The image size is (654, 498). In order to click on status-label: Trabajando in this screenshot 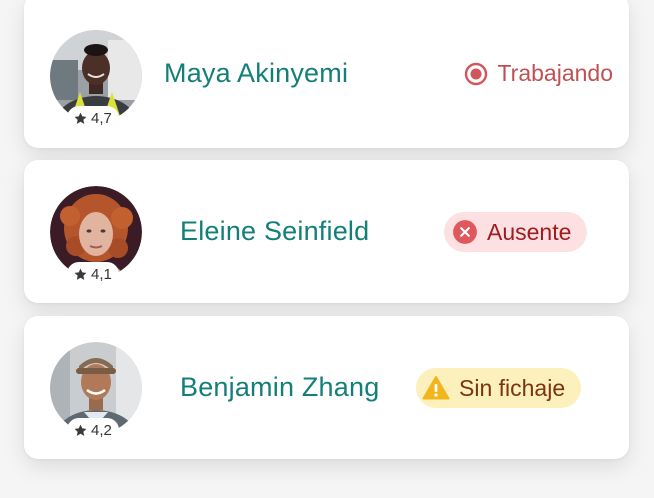, I will do `click(555, 73)`.